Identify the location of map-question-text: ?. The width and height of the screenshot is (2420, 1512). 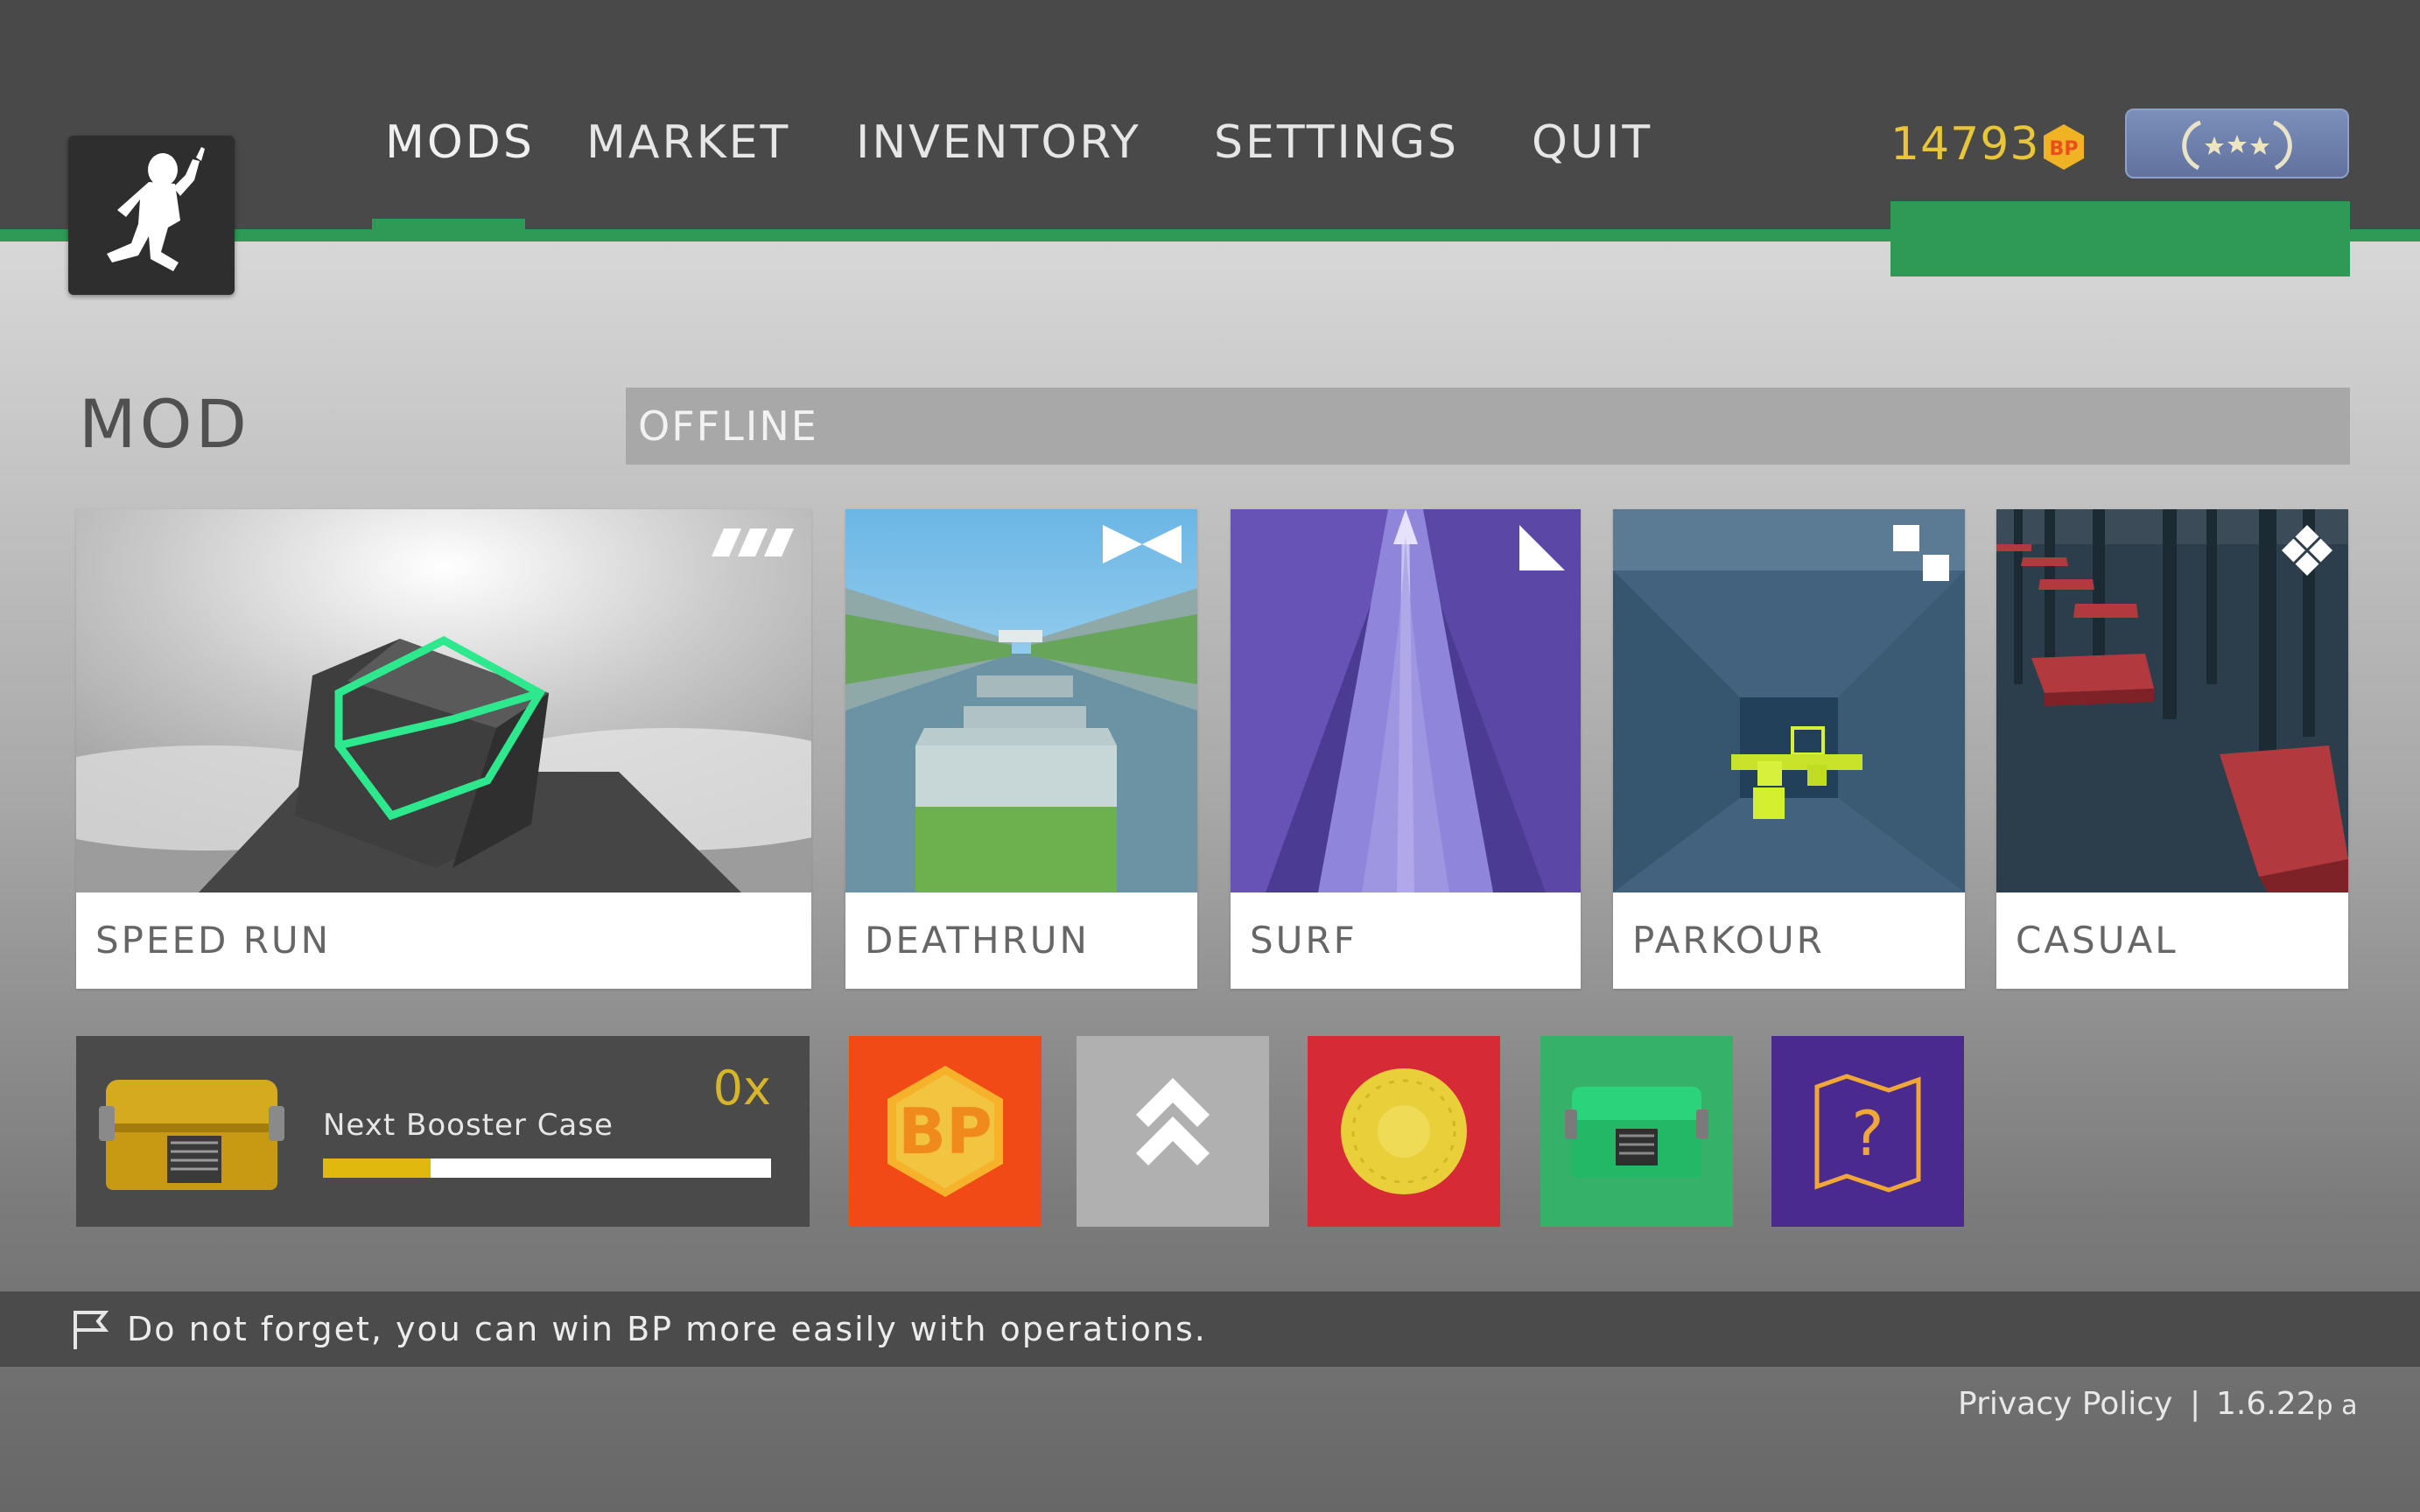
(1867, 1134).